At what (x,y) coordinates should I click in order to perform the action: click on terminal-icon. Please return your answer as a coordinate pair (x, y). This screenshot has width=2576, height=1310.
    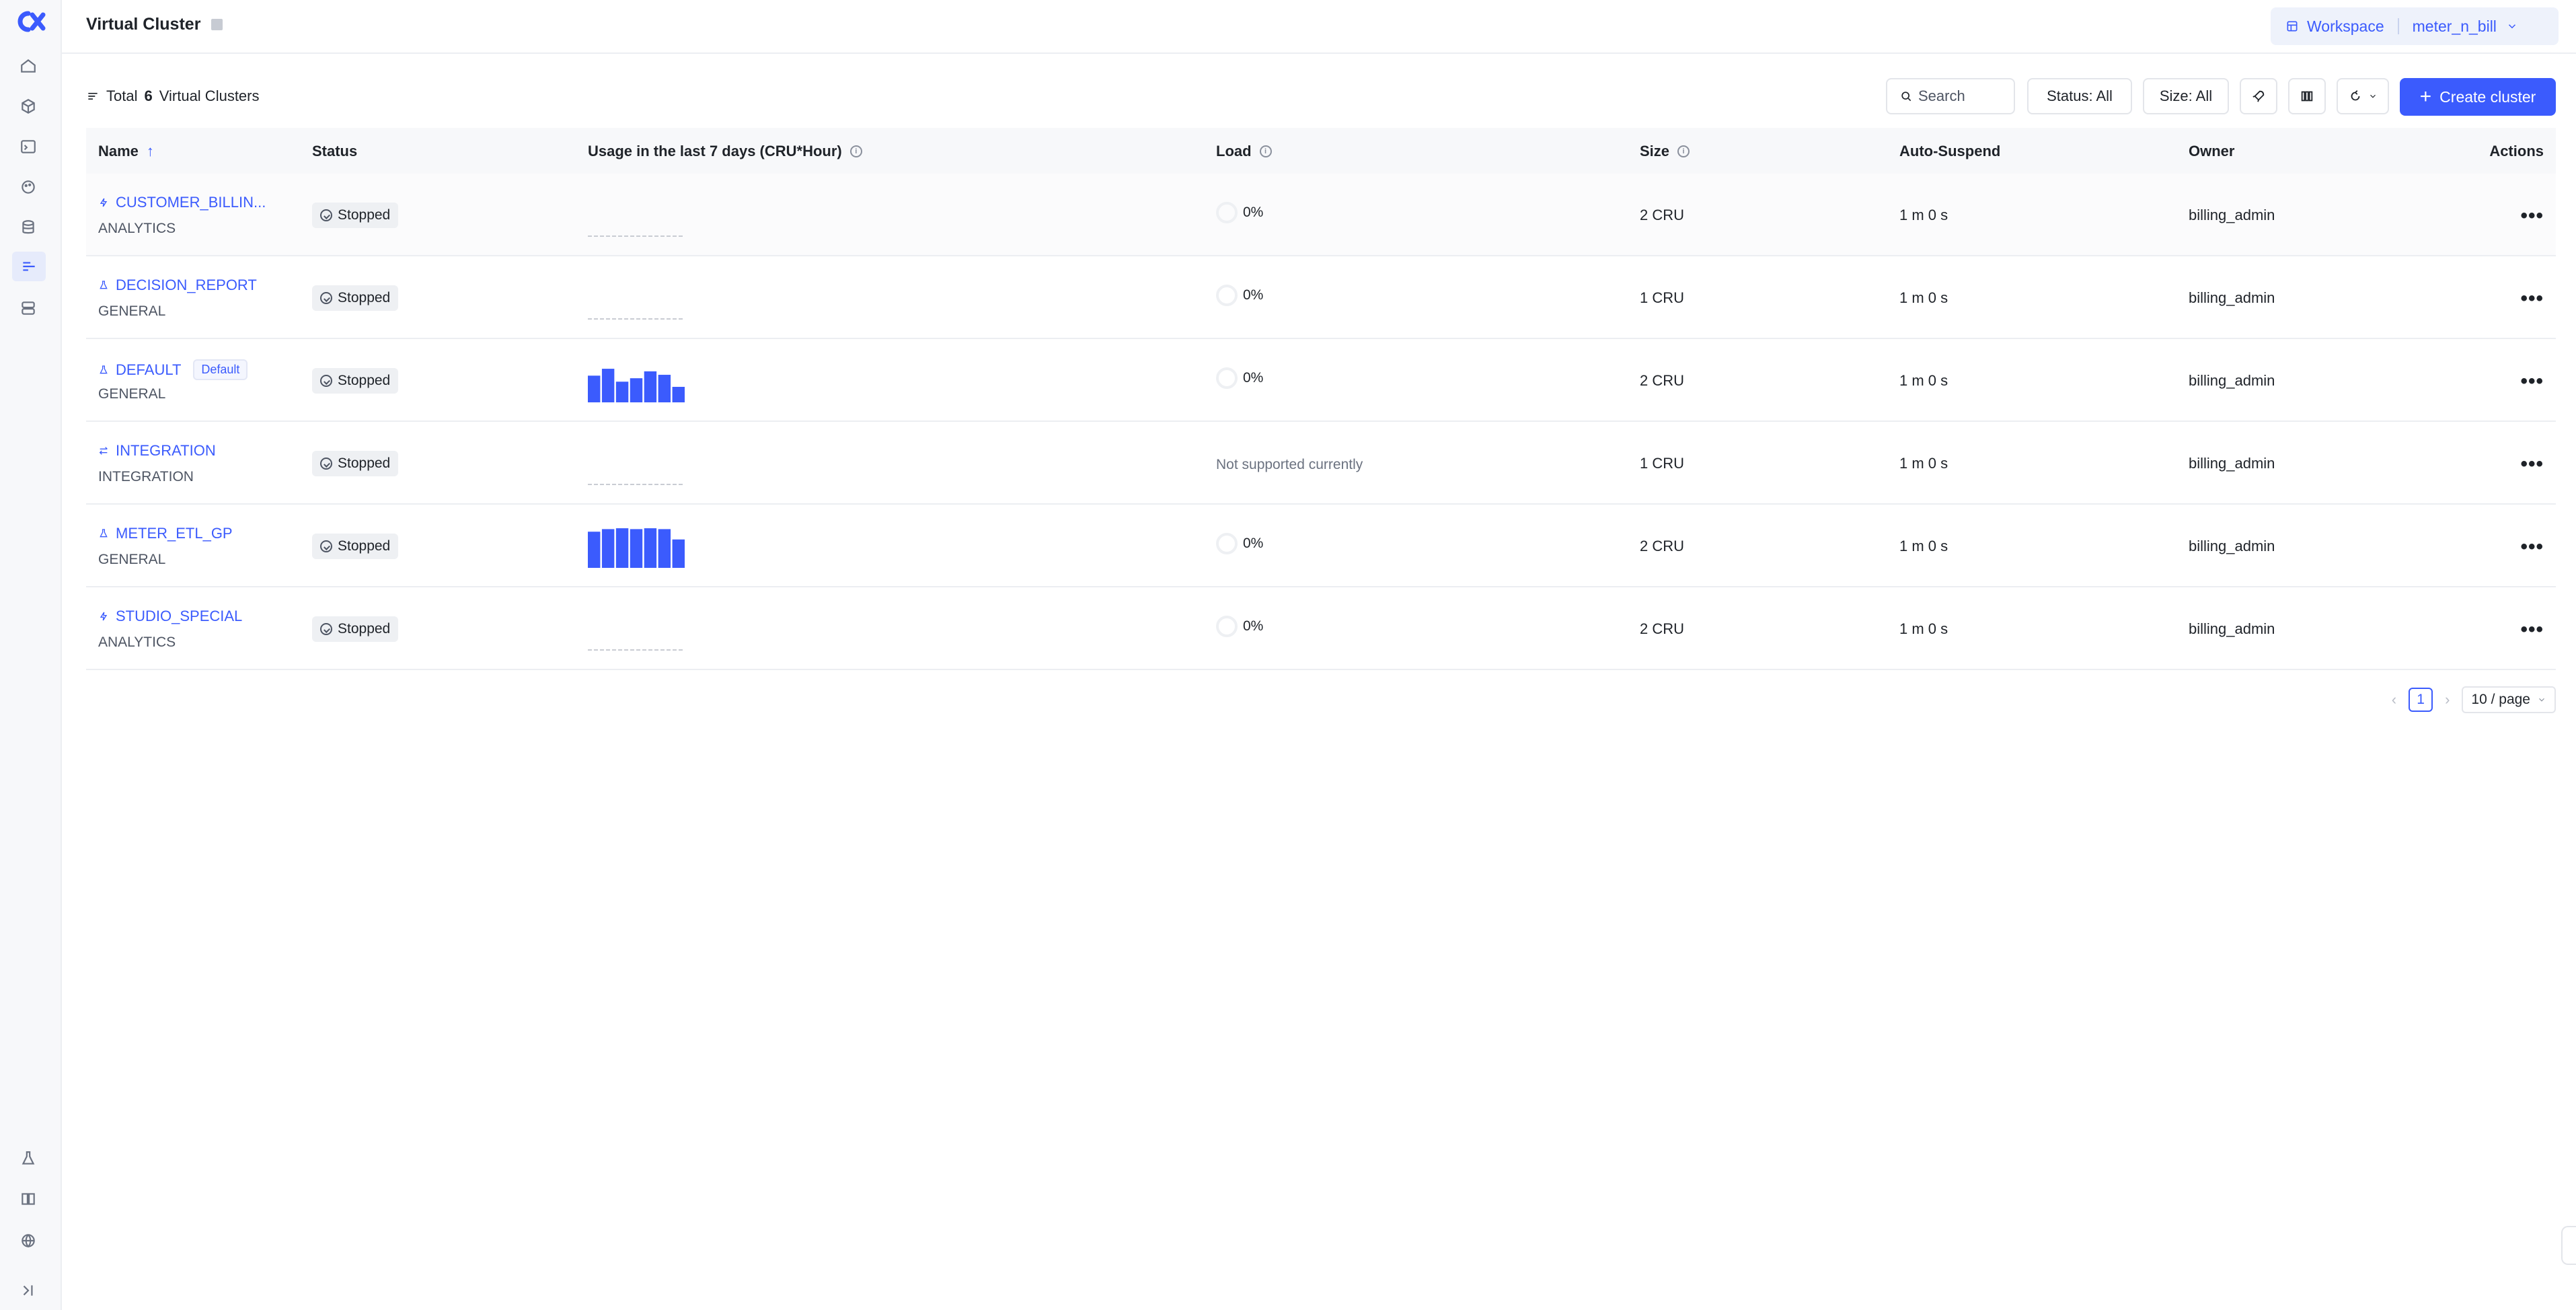
    Looking at the image, I should click on (28, 146).